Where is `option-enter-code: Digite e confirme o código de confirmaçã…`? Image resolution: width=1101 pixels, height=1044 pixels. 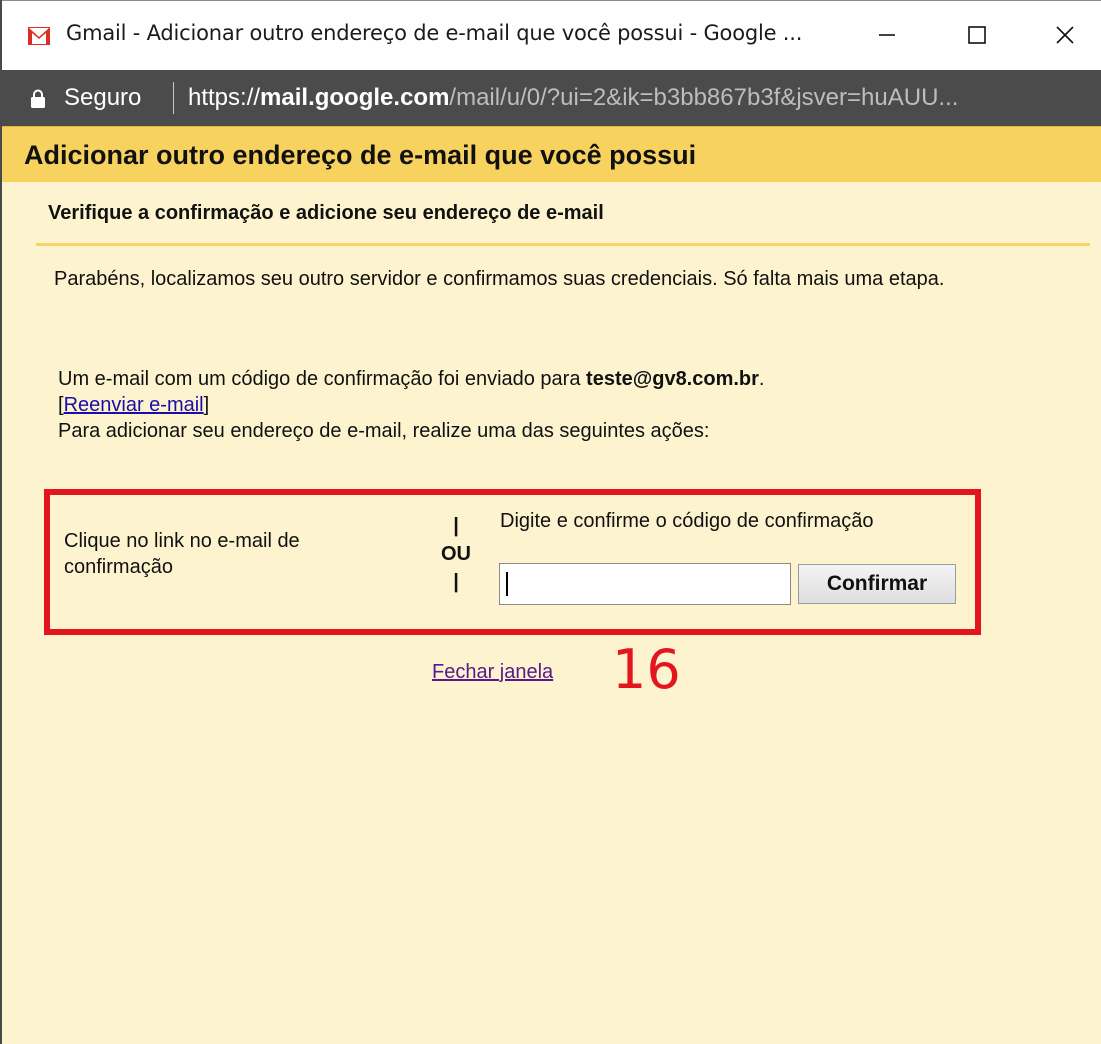 option-enter-code: Digite e confirme o código de confirmaçã… is located at coordinates (687, 521).